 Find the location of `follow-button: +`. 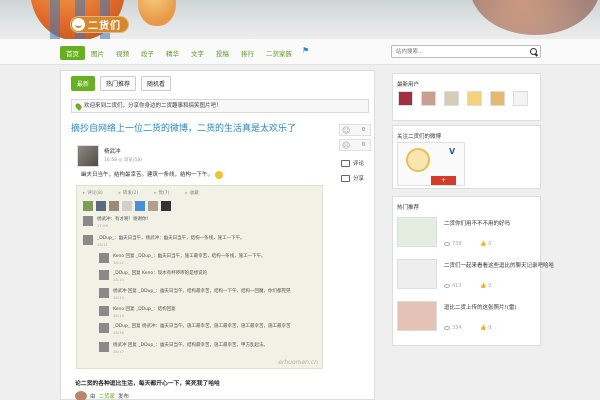

follow-button: + is located at coordinates (443, 180).